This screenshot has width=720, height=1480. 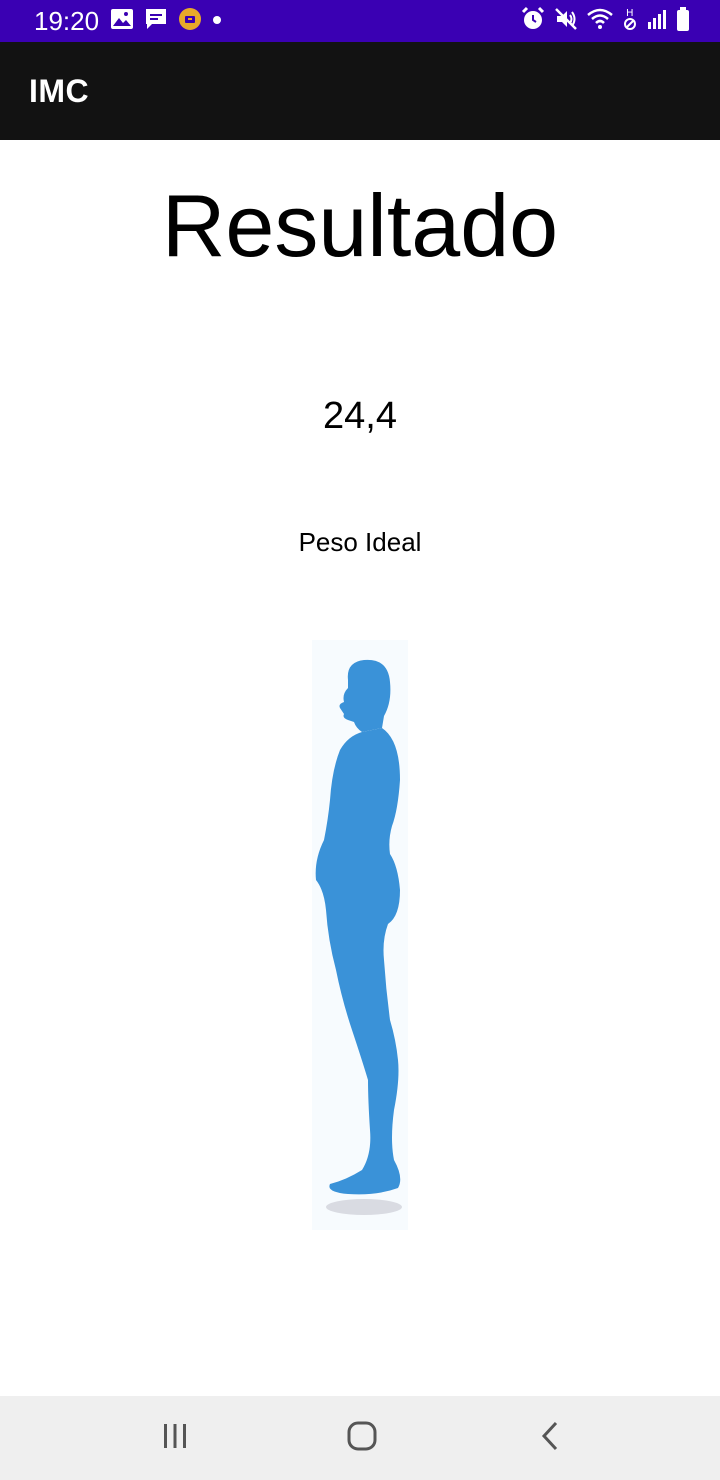 I want to click on home-button, so click(x=362, y=1438).